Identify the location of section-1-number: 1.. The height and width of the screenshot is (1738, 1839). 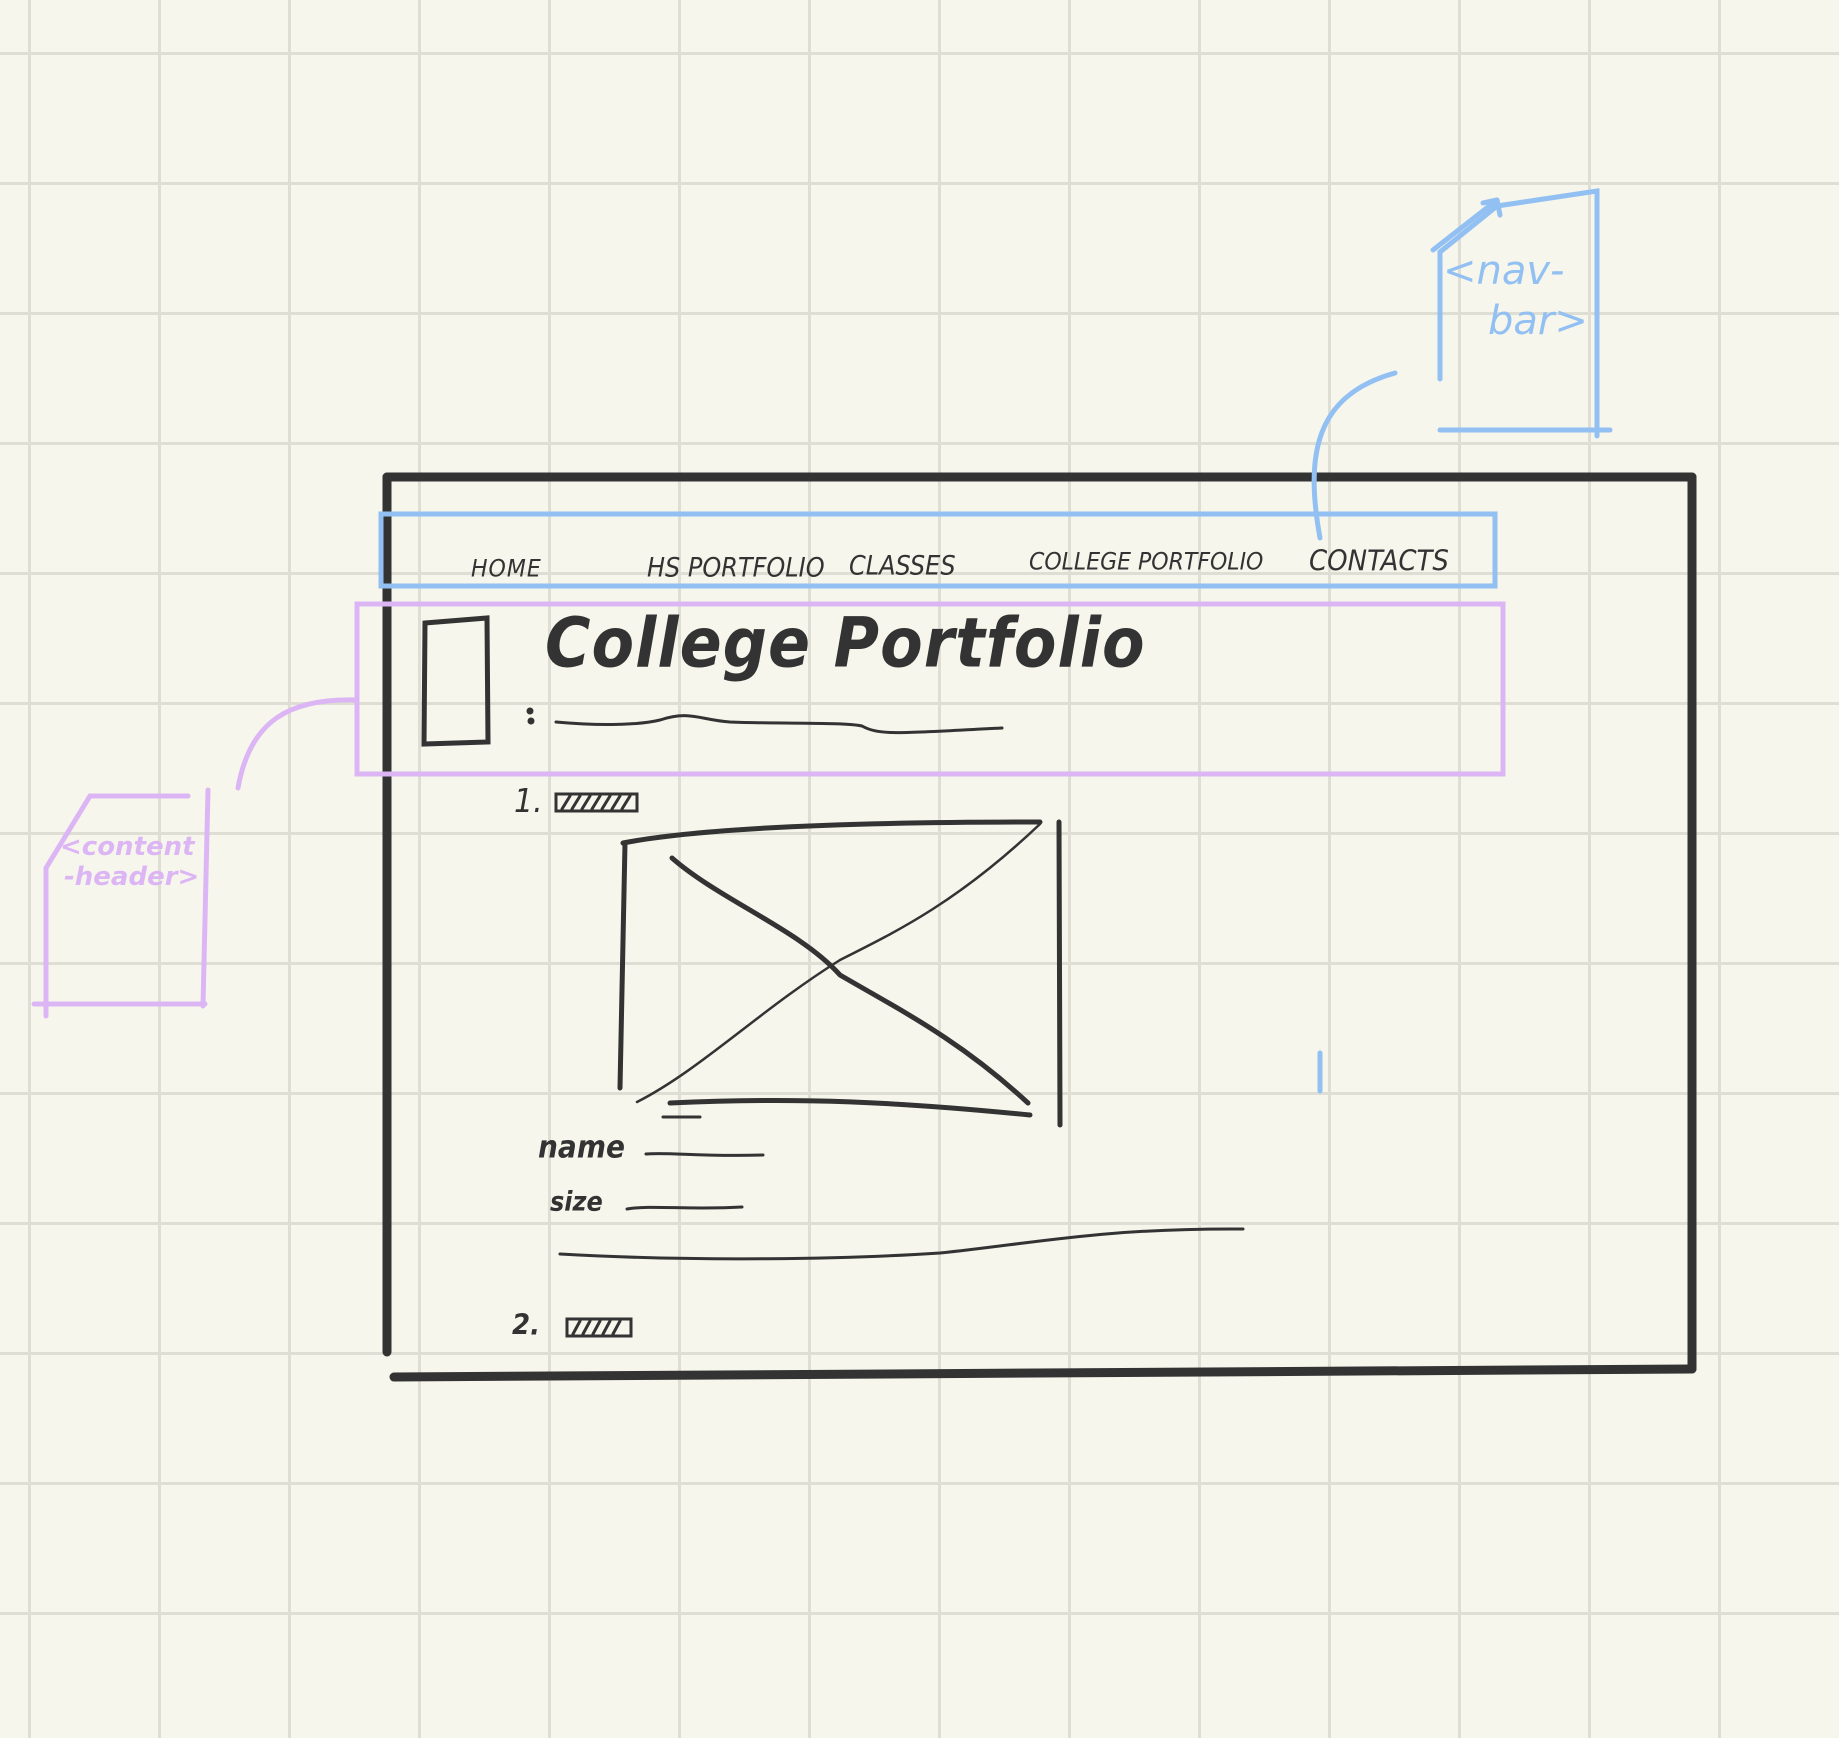
(528, 802).